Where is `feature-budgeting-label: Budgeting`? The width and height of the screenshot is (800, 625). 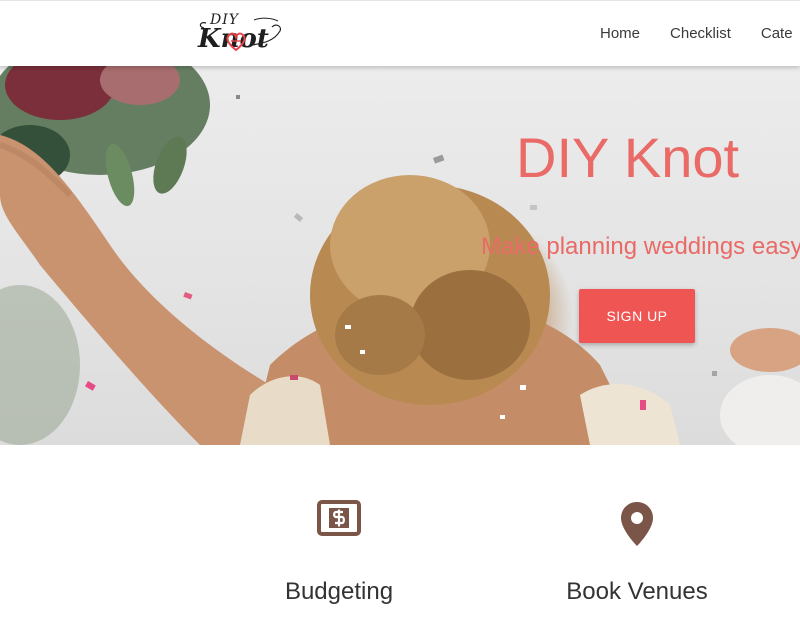 feature-budgeting-label: Budgeting is located at coordinates (339, 591).